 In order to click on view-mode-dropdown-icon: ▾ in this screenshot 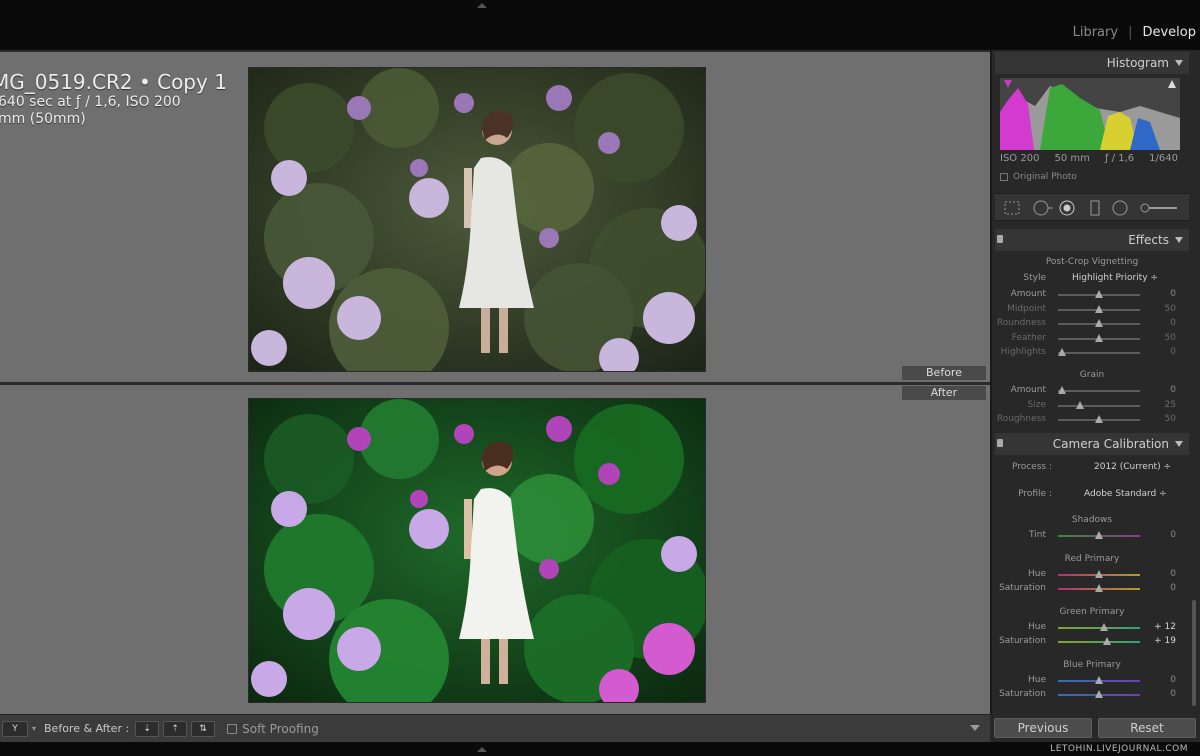, I will do `click(34, 728)`.